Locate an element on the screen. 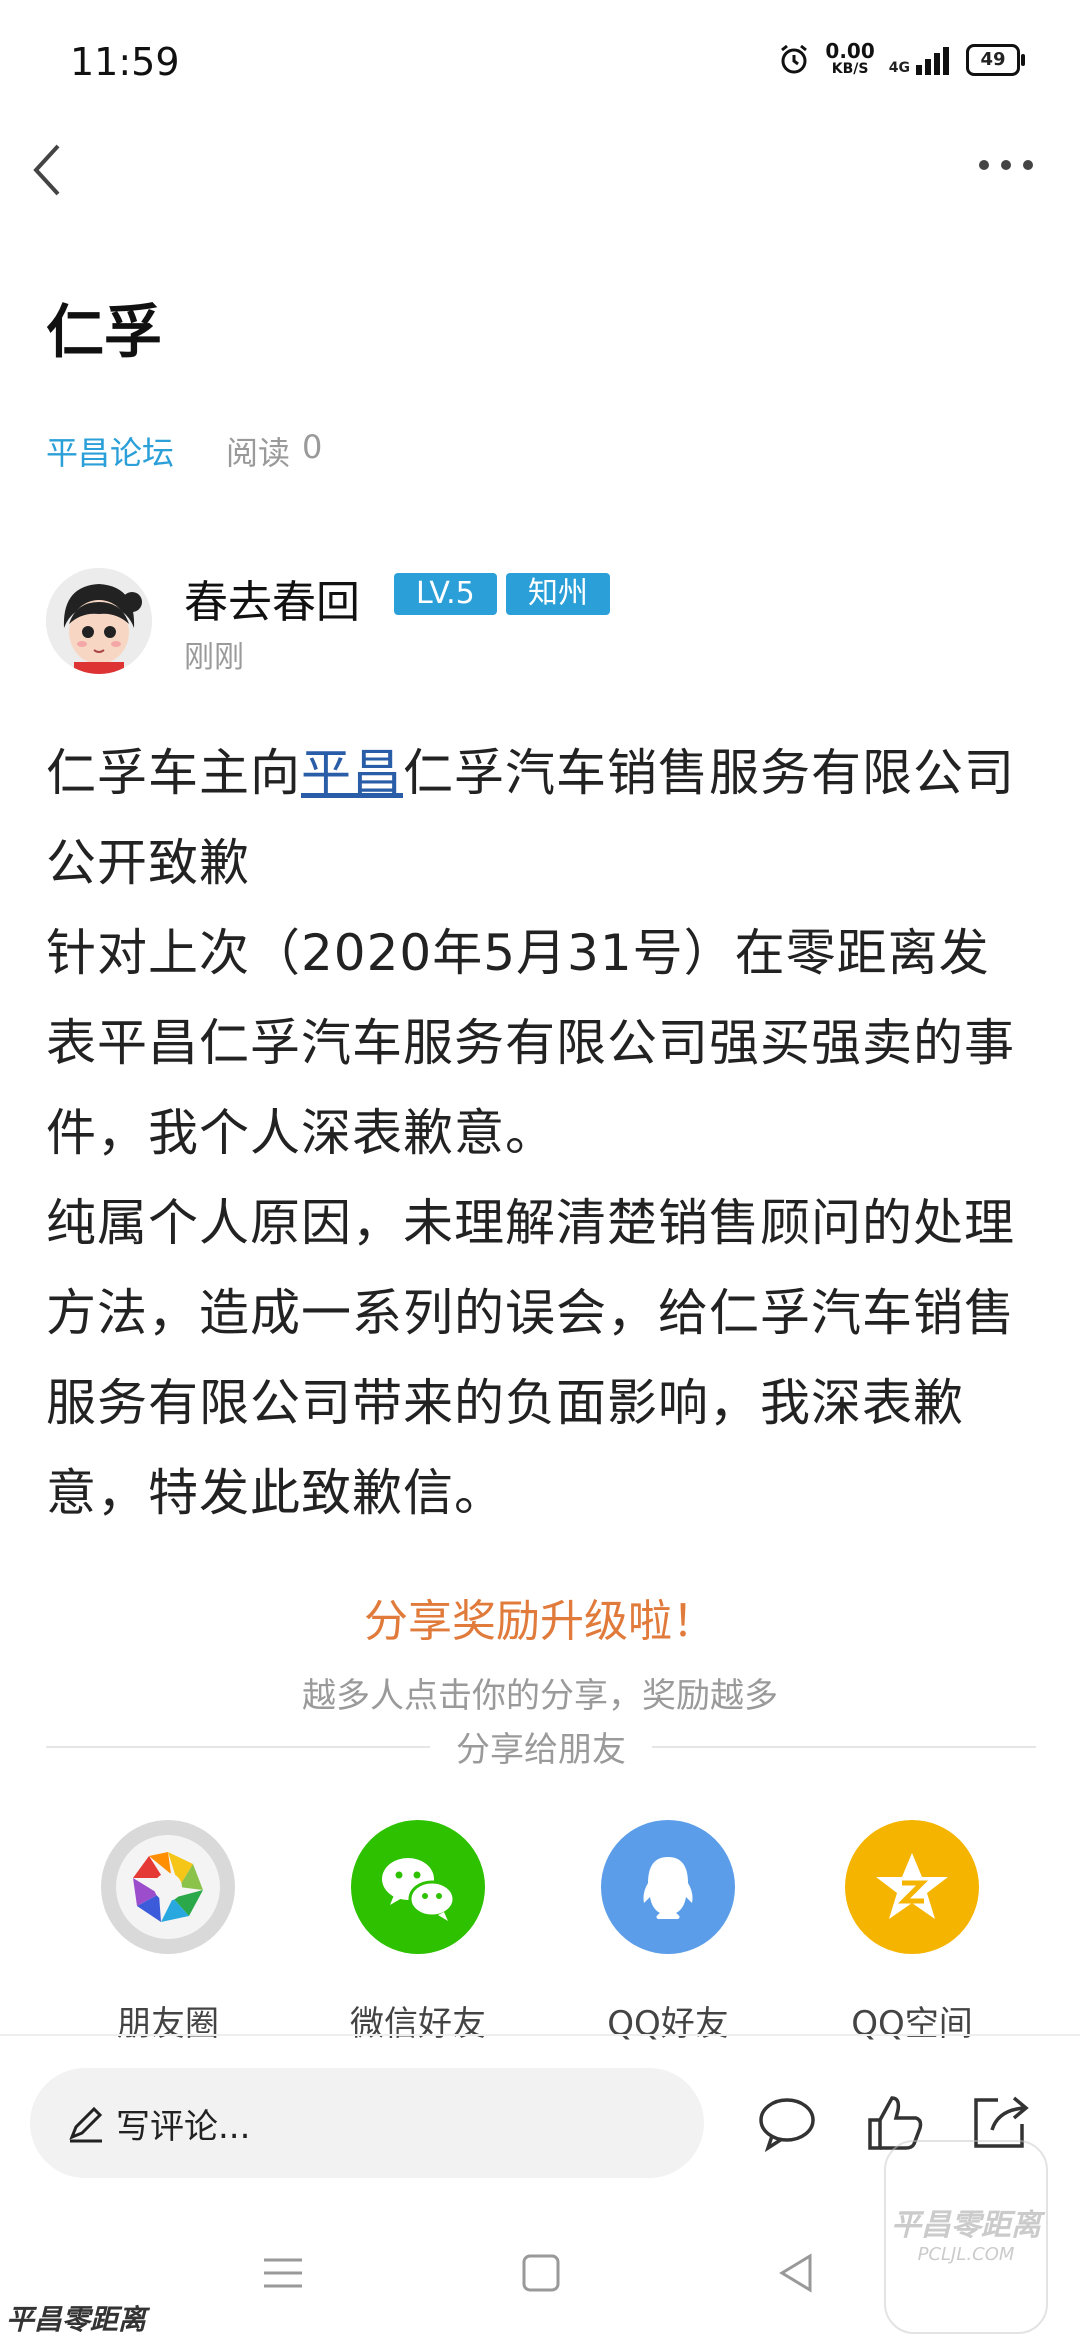  watermark-logo: 平昌零距离 is located at coordinates (76, 2319).